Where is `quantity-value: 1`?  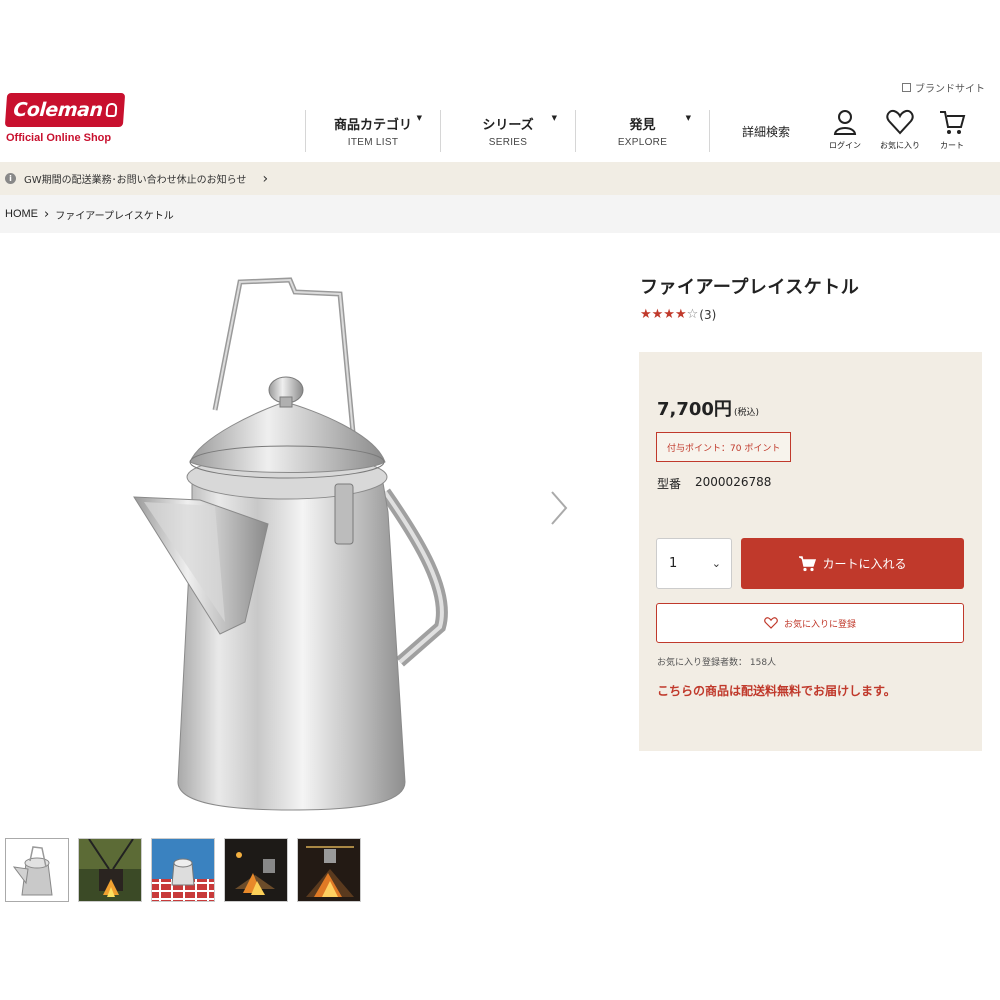
quantity-value: 1 is located at coordinates (673, 563).